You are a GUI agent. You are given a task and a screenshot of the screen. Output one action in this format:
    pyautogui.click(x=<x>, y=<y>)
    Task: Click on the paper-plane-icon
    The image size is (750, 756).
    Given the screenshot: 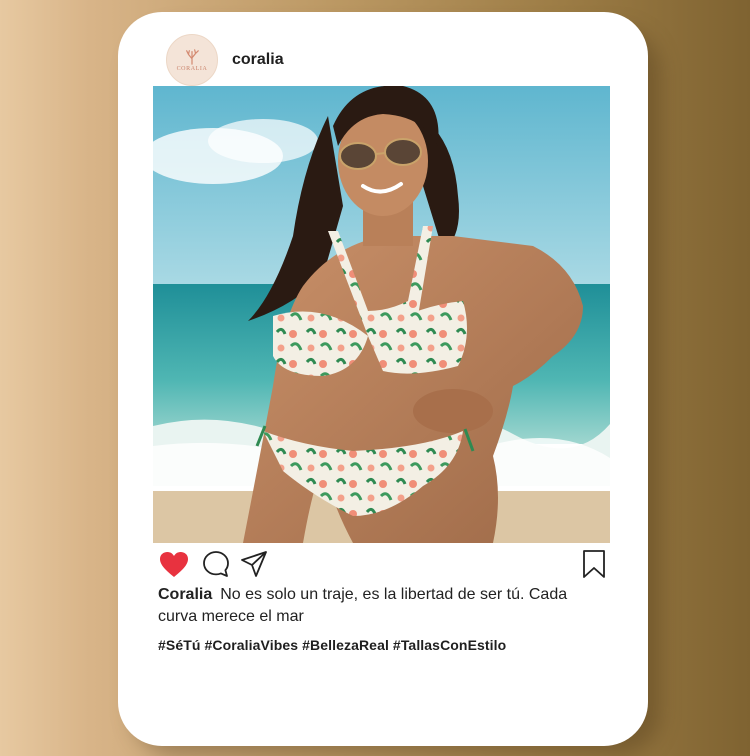 What is the action you would take?
    pyautogui.click(x=254, y=564)
    